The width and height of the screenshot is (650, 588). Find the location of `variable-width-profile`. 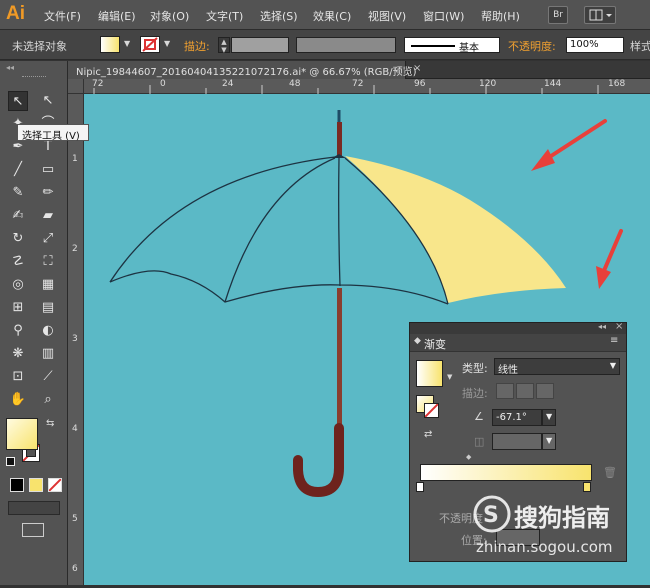

variable-width-profile is located at coordinates (346, 45).